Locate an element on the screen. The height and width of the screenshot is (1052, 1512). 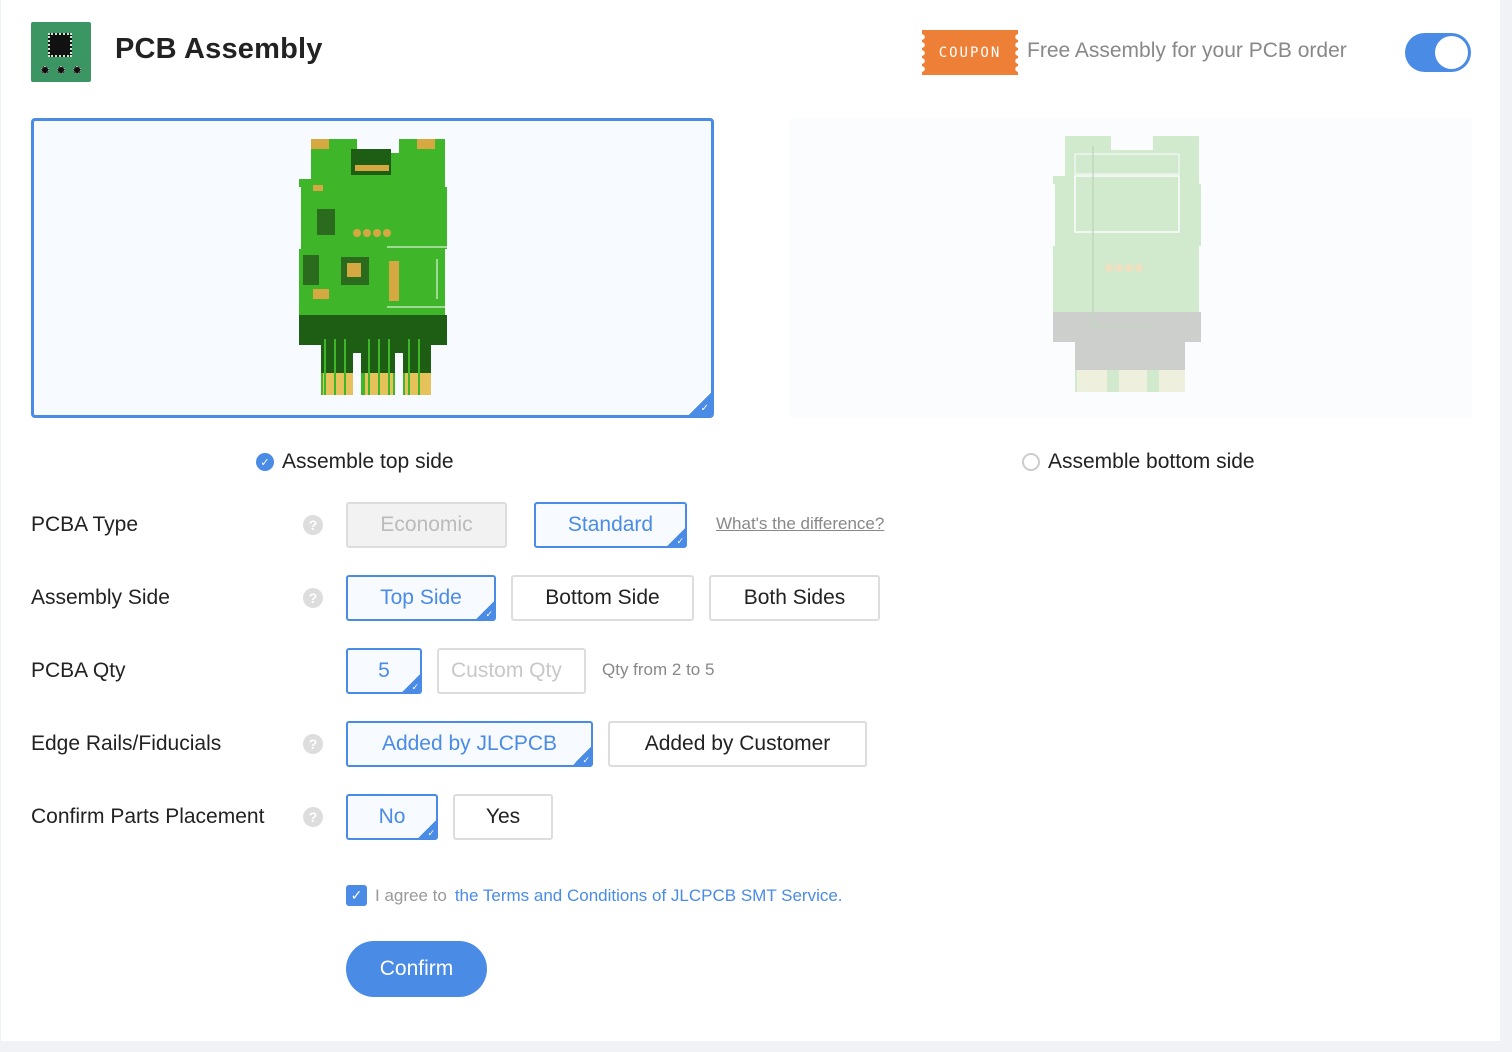
confirm-placement-no-button: No ✓ is located at coordinates (392, 817).